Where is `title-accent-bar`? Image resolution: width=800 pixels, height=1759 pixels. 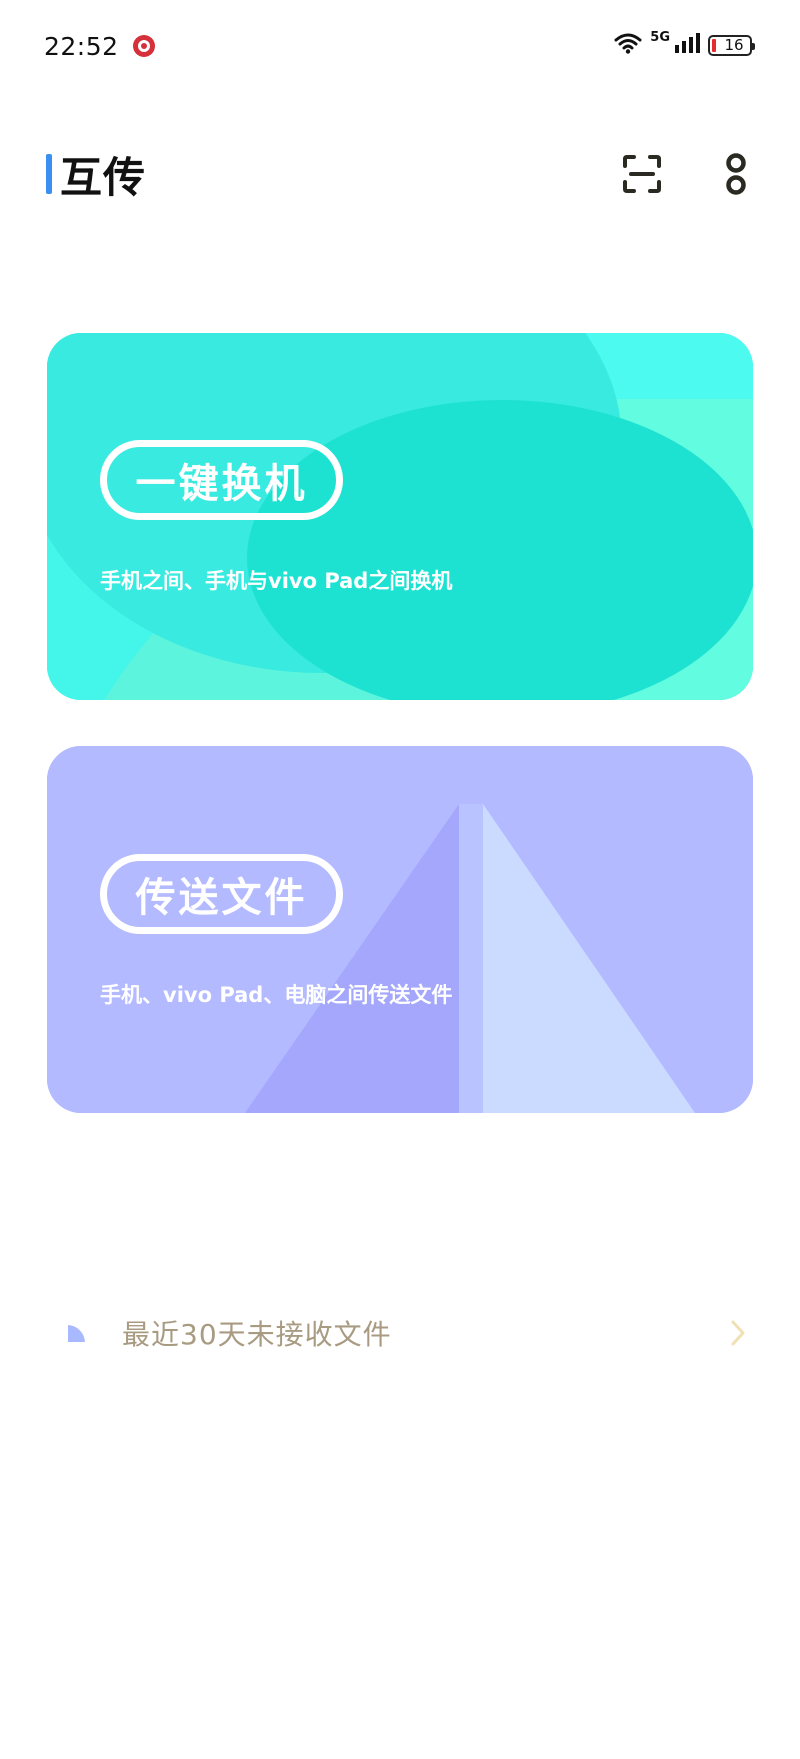 title-accent-bar is located at coordinates (49, 174).